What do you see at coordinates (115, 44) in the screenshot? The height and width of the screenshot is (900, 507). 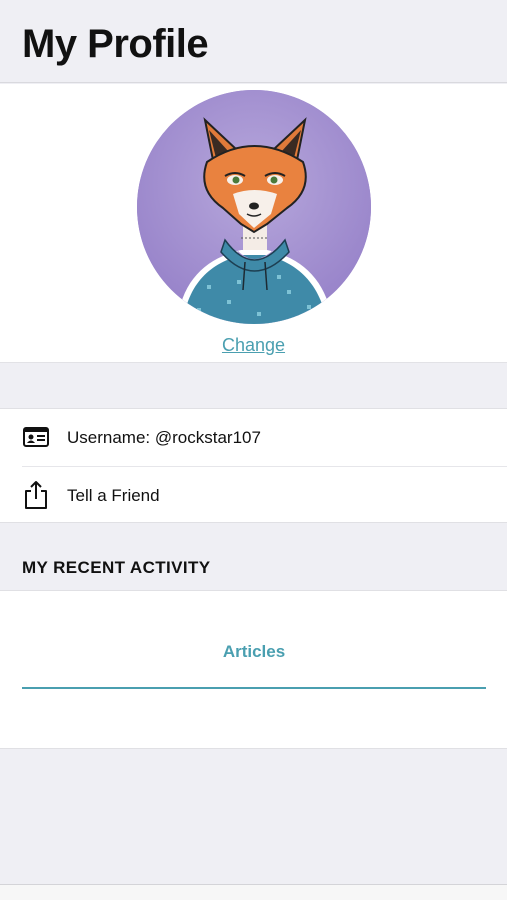 I see `page-title: My Profile` at bounding box center [115, 44].